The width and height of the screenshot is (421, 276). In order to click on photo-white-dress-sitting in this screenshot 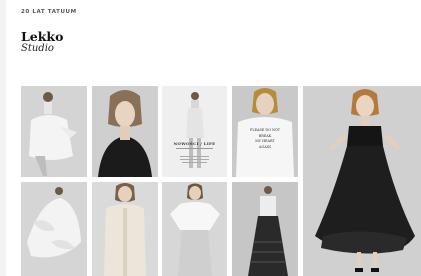, I will do `click(54, 131)`.